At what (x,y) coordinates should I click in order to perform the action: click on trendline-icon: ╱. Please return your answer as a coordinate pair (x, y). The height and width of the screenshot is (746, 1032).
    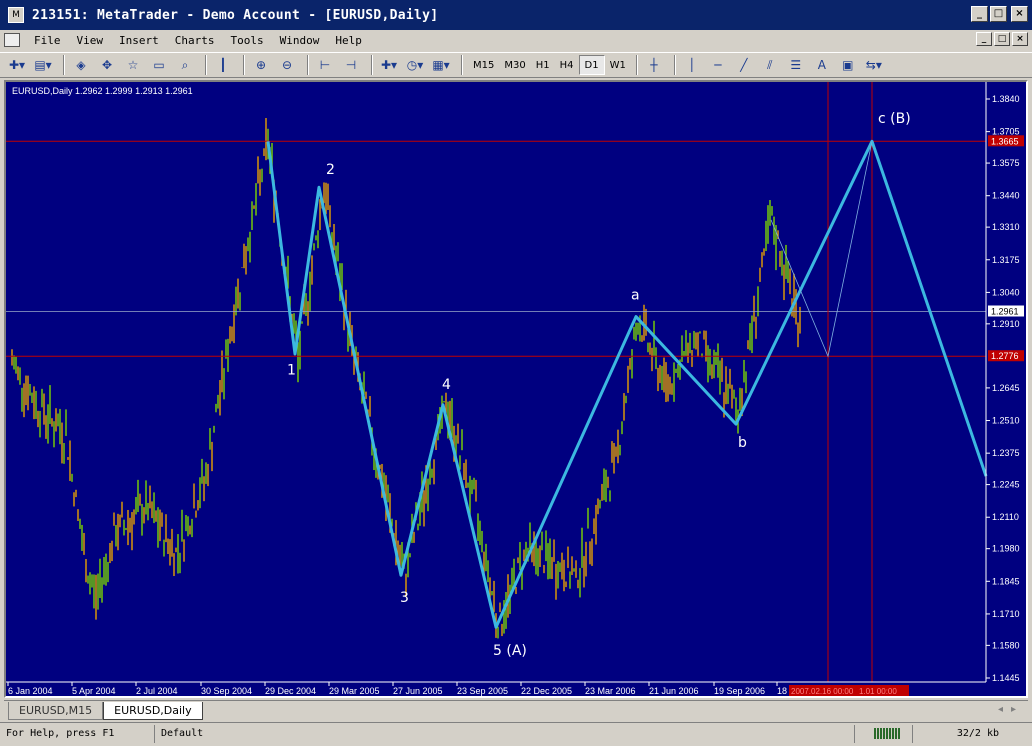
    Looking at the image, I should click on (744, 65).